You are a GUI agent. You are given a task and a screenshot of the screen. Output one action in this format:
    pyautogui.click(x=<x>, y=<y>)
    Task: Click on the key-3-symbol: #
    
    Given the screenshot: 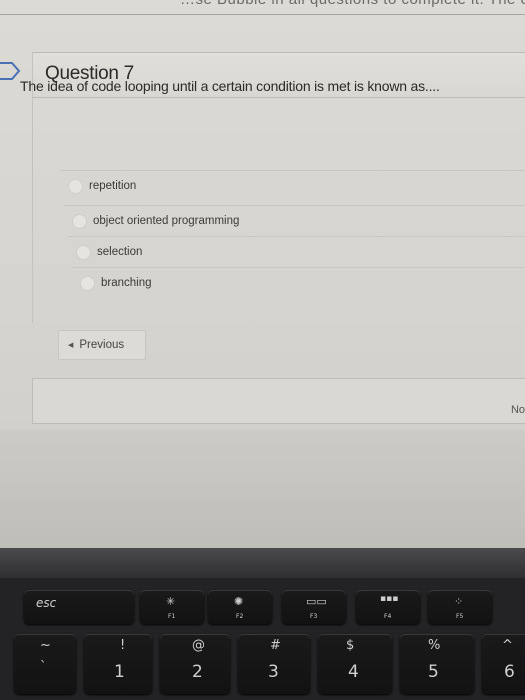 What is the action you would take?
    pyautogui.click(x=275, y=645)
    